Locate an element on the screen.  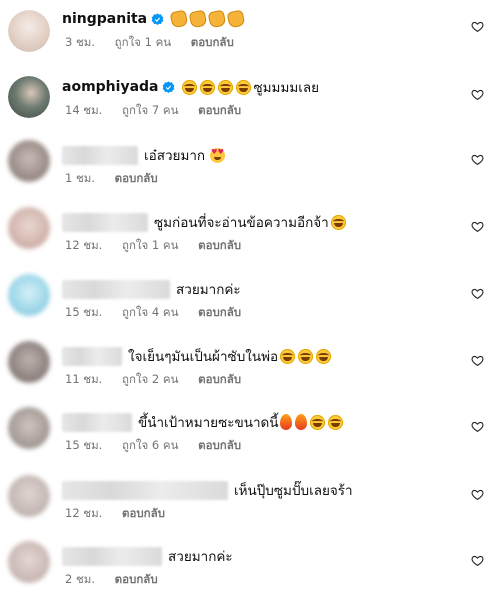
comment-time: 1 ชม. is located at coordinates (80, 178).